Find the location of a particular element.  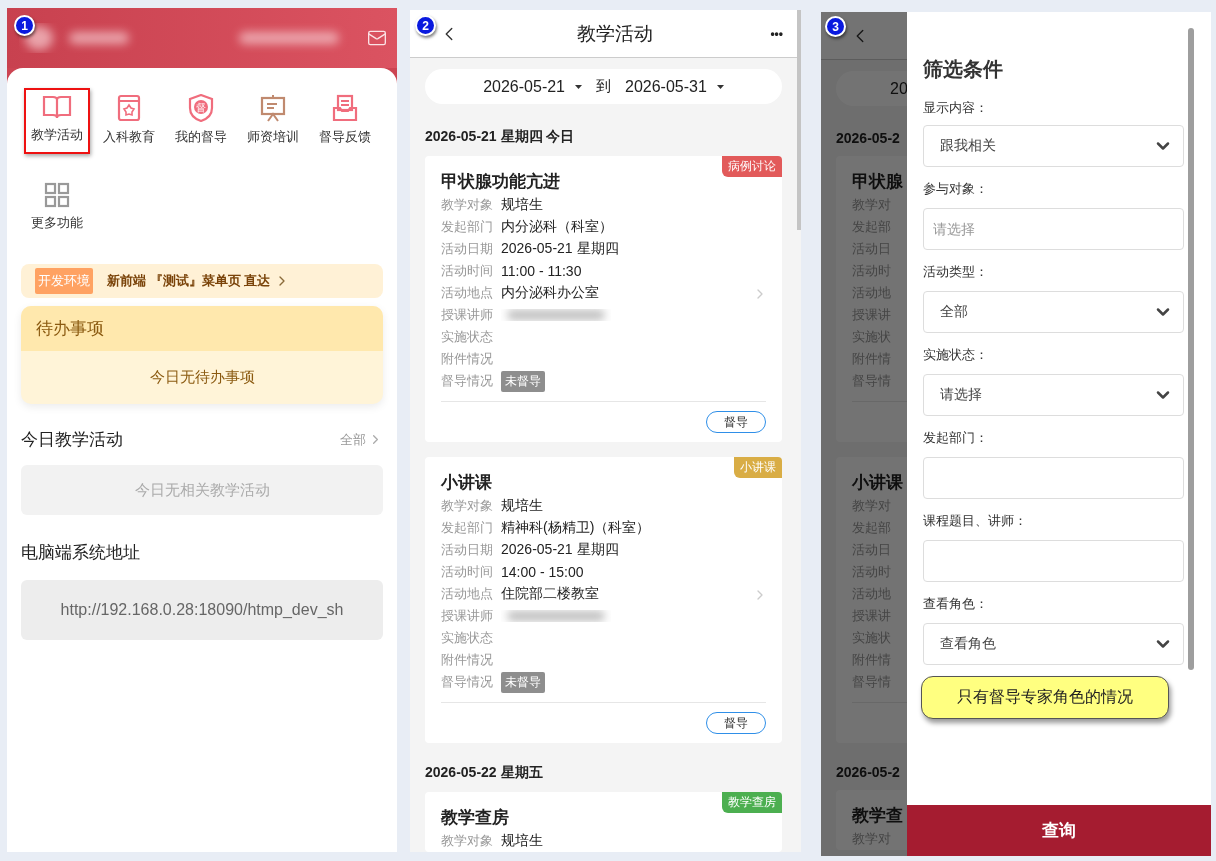

open-book-icon is located at coordinates (57, 107).